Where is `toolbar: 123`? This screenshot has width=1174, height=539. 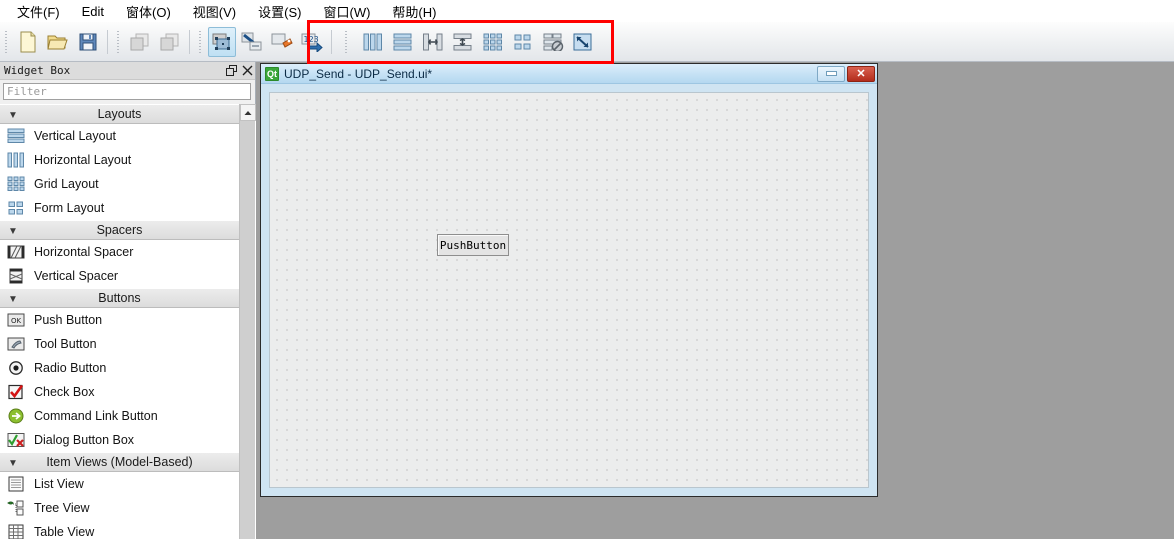 toolbar: 123 is located at coordinates (587, 42).